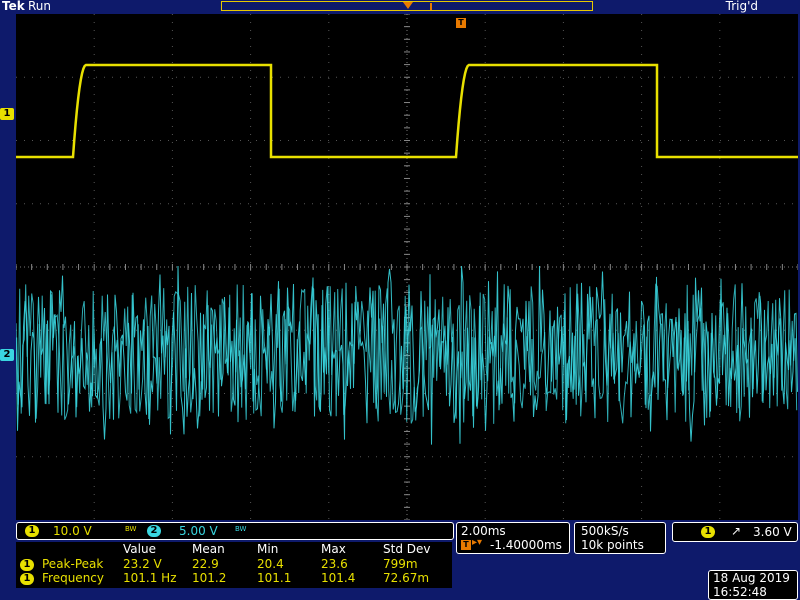  What do you see at coordinates (7, 355) in the screenshot?
I see `channel-2-marker: 2` at bounding box center [7, 355].